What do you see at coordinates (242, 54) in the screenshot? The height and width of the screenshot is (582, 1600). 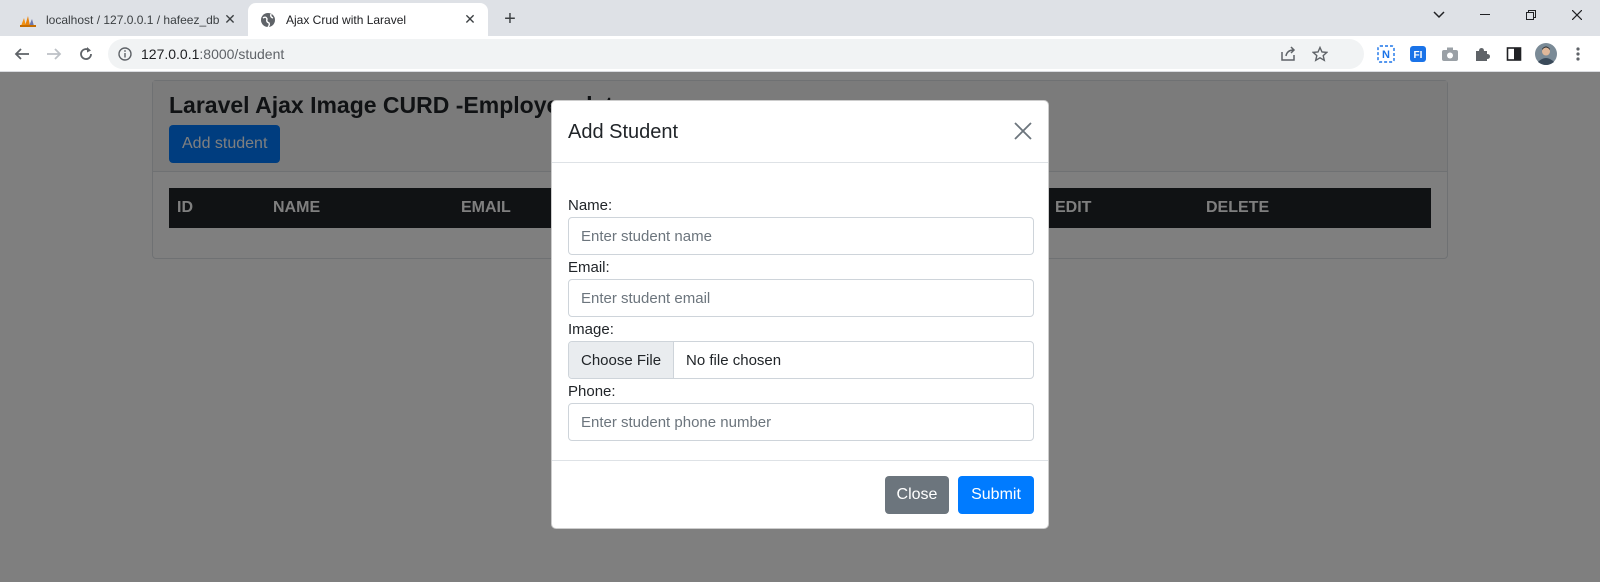 I see `url-path: :8000/student` at bounding box center [242, 54].